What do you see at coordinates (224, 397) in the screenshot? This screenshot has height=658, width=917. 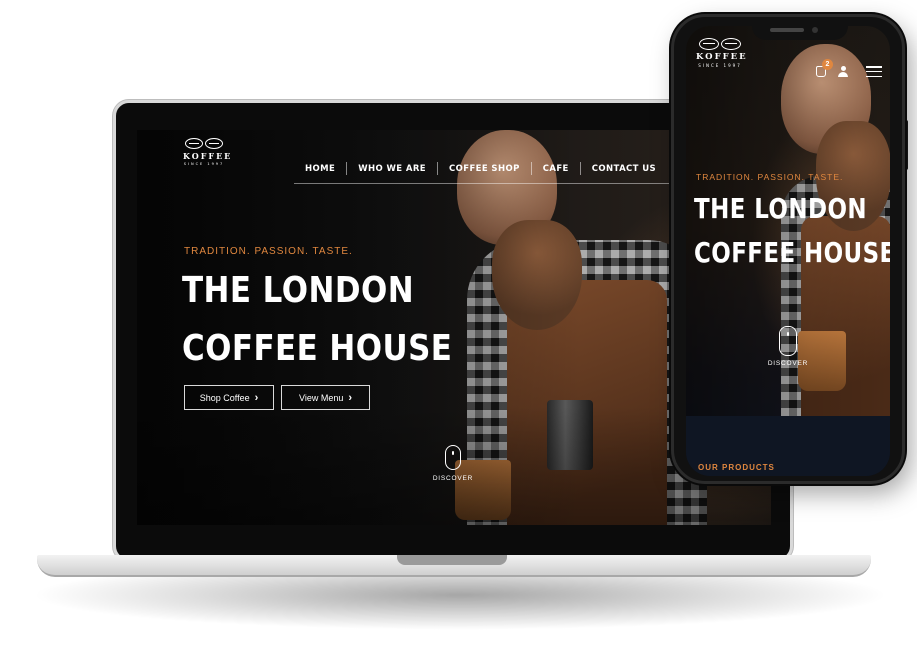 I see `shop-coffee-label: Shop Coffee` at bounding box center [224, 397].